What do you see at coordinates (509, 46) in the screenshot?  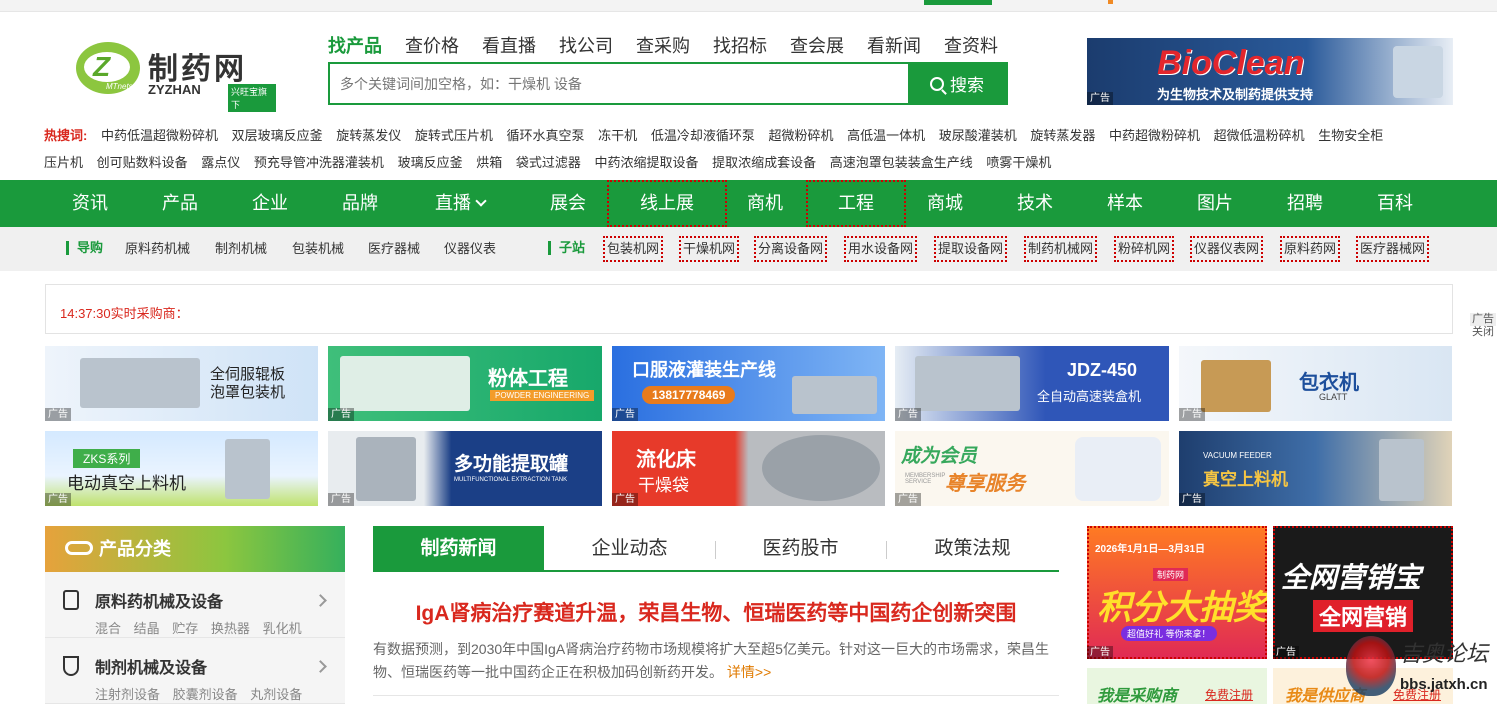 I see `tab-live: 看直播` at bounding box center [509, 46].